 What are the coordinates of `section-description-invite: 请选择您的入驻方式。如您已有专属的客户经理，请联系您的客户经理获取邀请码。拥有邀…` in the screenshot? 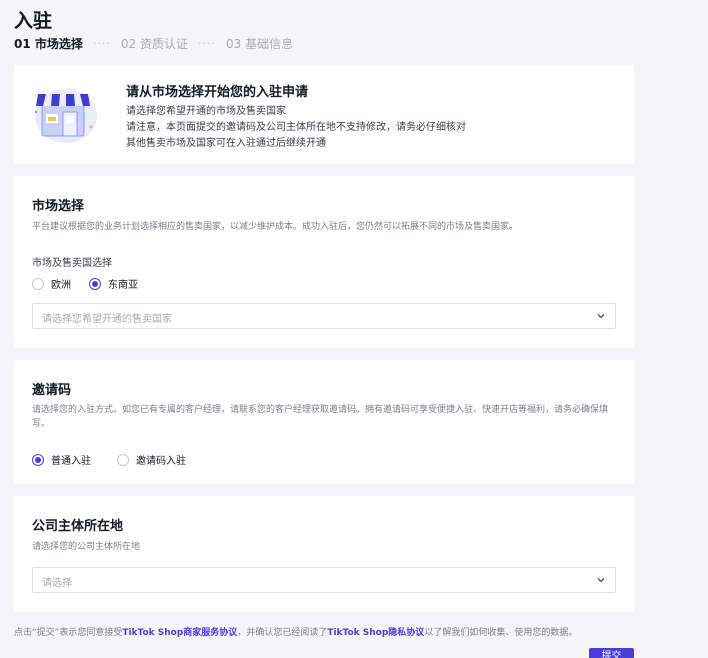 It's located at (320, 417).